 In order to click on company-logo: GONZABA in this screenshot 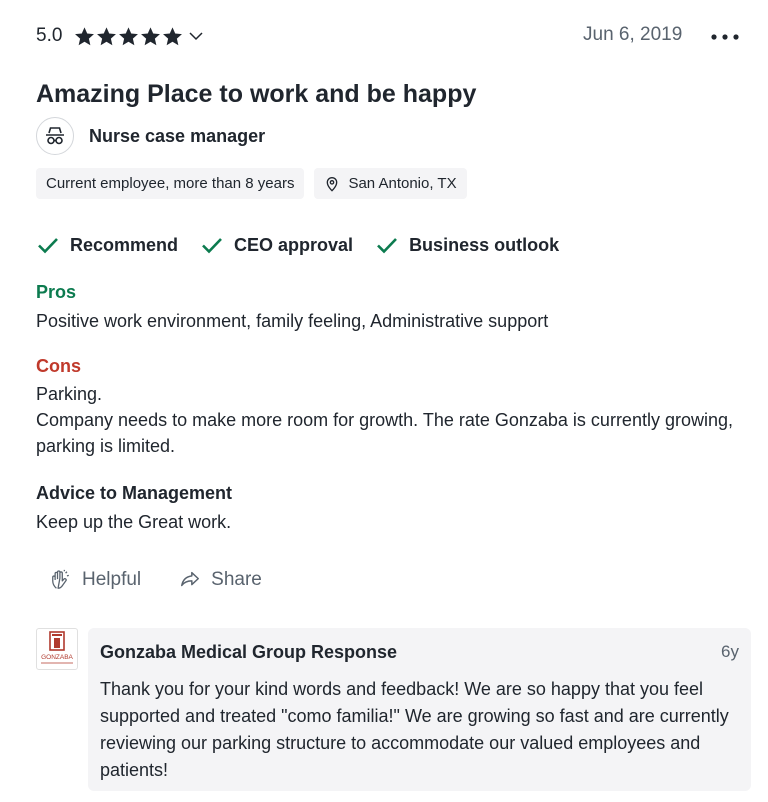, I will do `click(57, 649)`.